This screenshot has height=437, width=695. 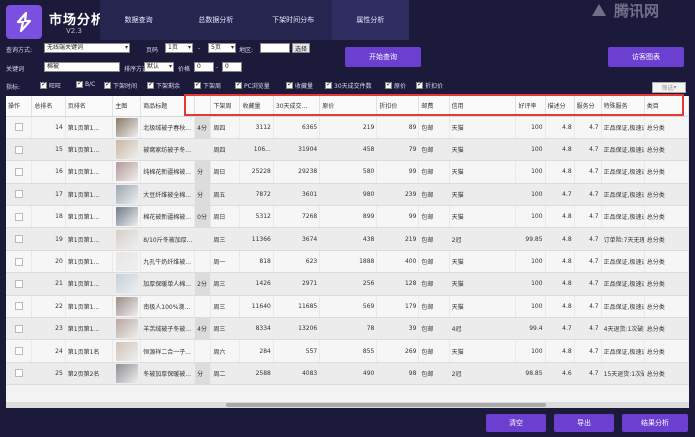 What do you see at coordinates (179, 48) in the screenshot?
I see `page-from-select: 1页` at bounding box center [179, 48].